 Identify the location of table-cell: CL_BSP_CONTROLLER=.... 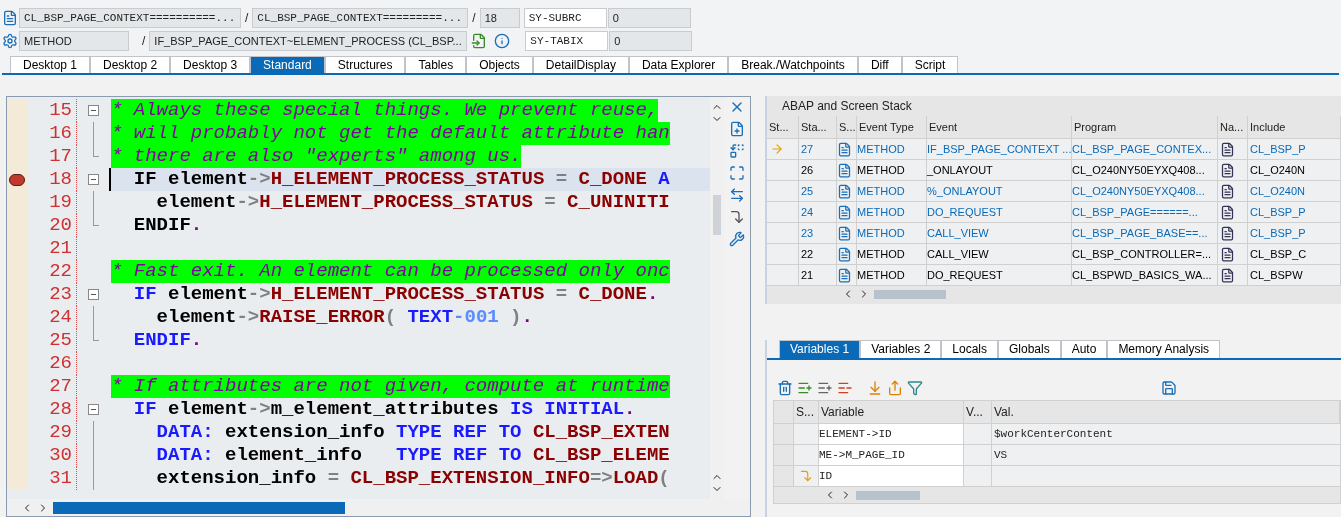
(1145, 253).